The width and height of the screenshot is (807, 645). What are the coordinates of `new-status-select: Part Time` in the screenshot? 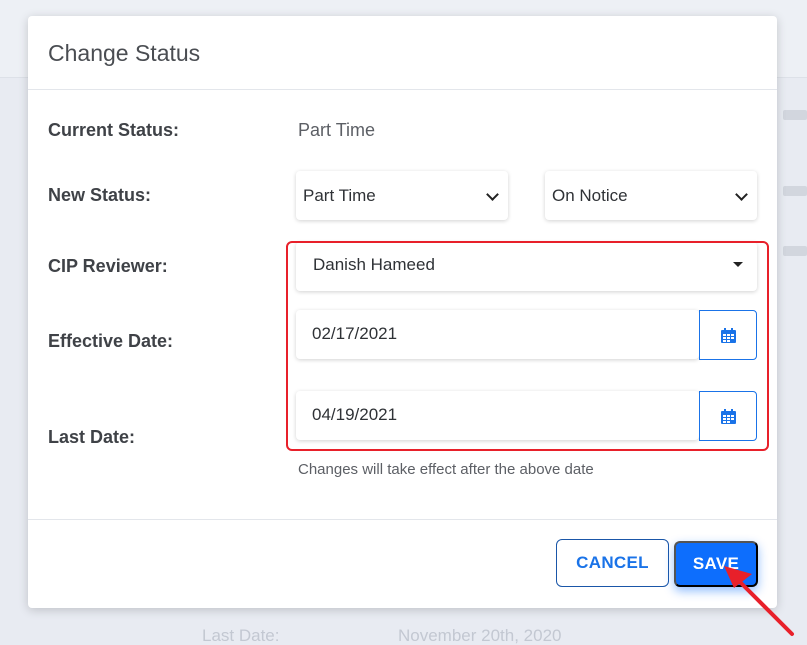 It's located at (402, 195).